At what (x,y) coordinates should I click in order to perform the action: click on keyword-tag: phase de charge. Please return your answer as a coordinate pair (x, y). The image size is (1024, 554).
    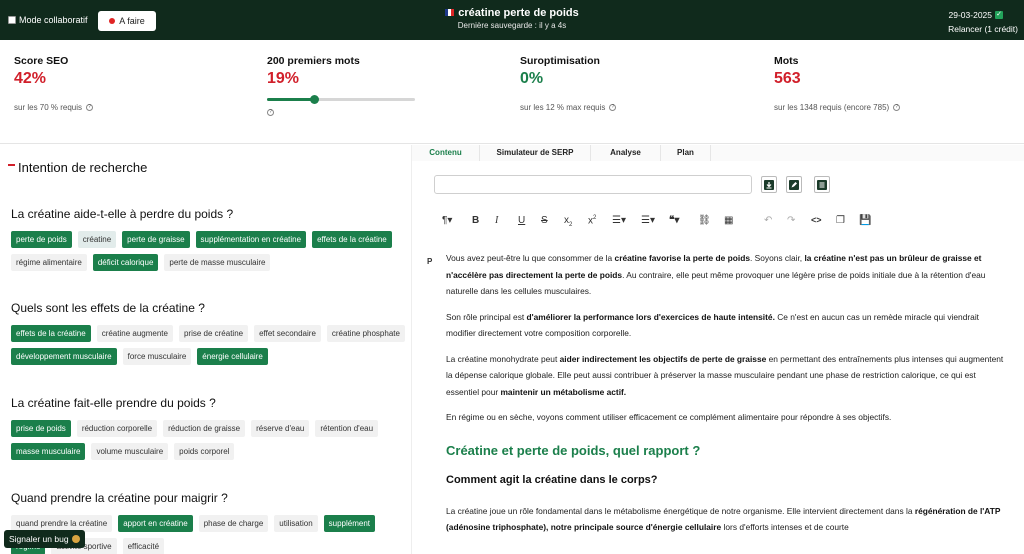
    Looking at the image, I should click on (233, 523).